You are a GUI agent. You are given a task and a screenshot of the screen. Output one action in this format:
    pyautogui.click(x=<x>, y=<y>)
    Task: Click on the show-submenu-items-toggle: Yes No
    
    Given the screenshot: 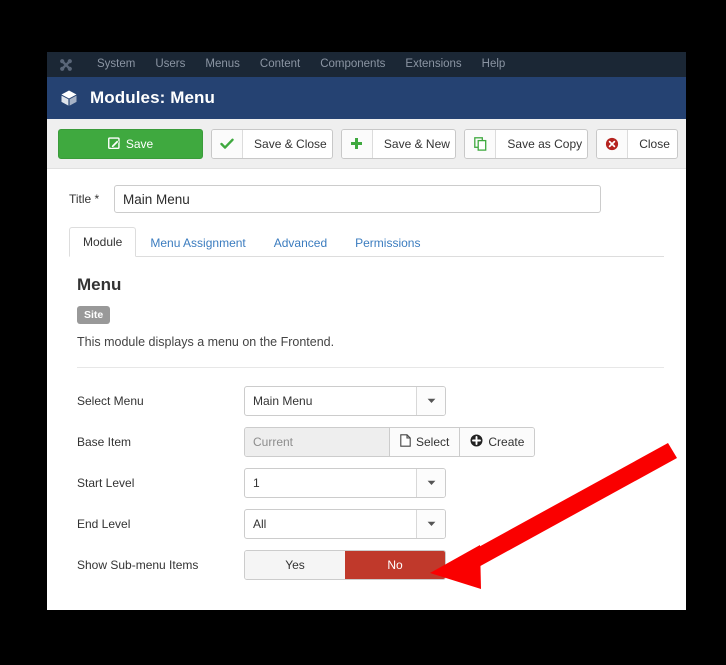 What is the action you would take?
    pyautogui.click(x=345, y=564)
    